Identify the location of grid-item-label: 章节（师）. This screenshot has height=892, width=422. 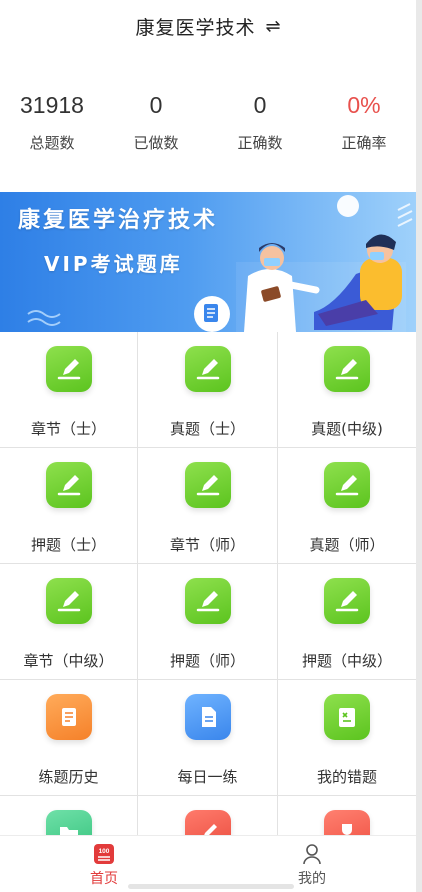
(207, 545).